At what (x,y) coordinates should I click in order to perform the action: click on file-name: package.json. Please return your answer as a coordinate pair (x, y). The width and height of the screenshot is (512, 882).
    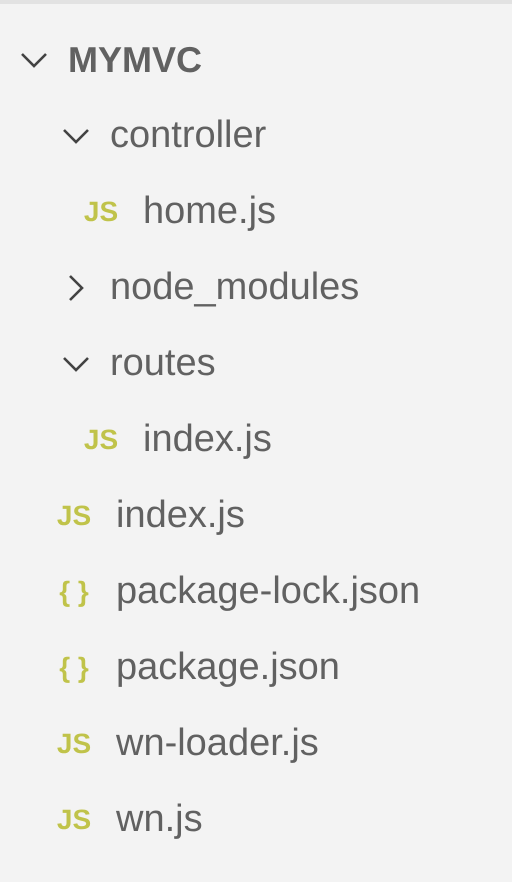
    Looking at the image, I should click on (228, 668).